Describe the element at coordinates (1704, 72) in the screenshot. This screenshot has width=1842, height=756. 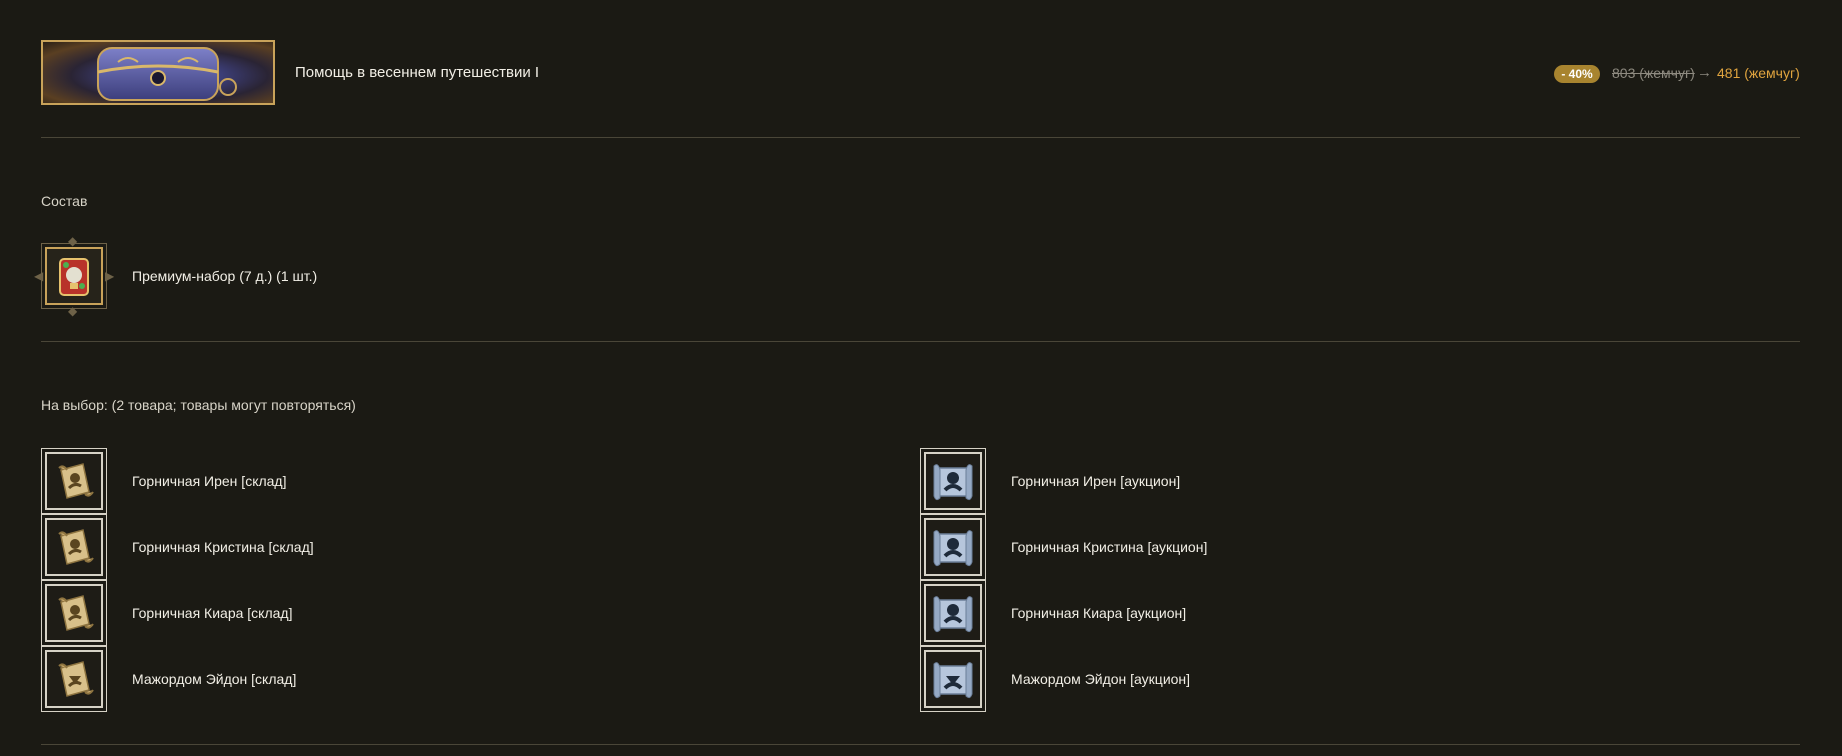
I see `price-arrow: →` at that location.